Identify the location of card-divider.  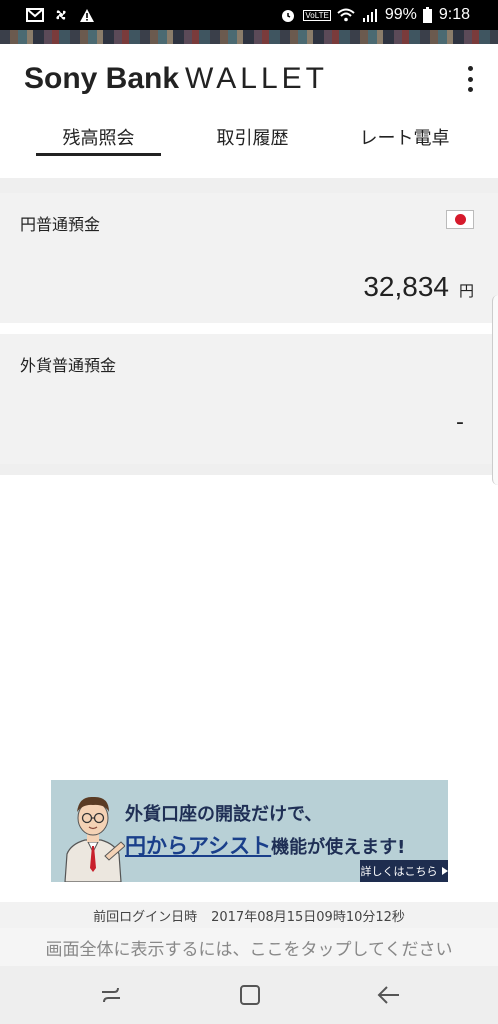
(249, 328).